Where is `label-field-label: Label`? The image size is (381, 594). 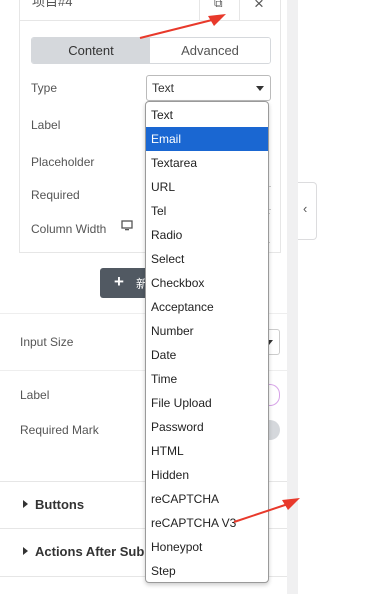 label-field-label: Label is located at coordinates (46, 125).